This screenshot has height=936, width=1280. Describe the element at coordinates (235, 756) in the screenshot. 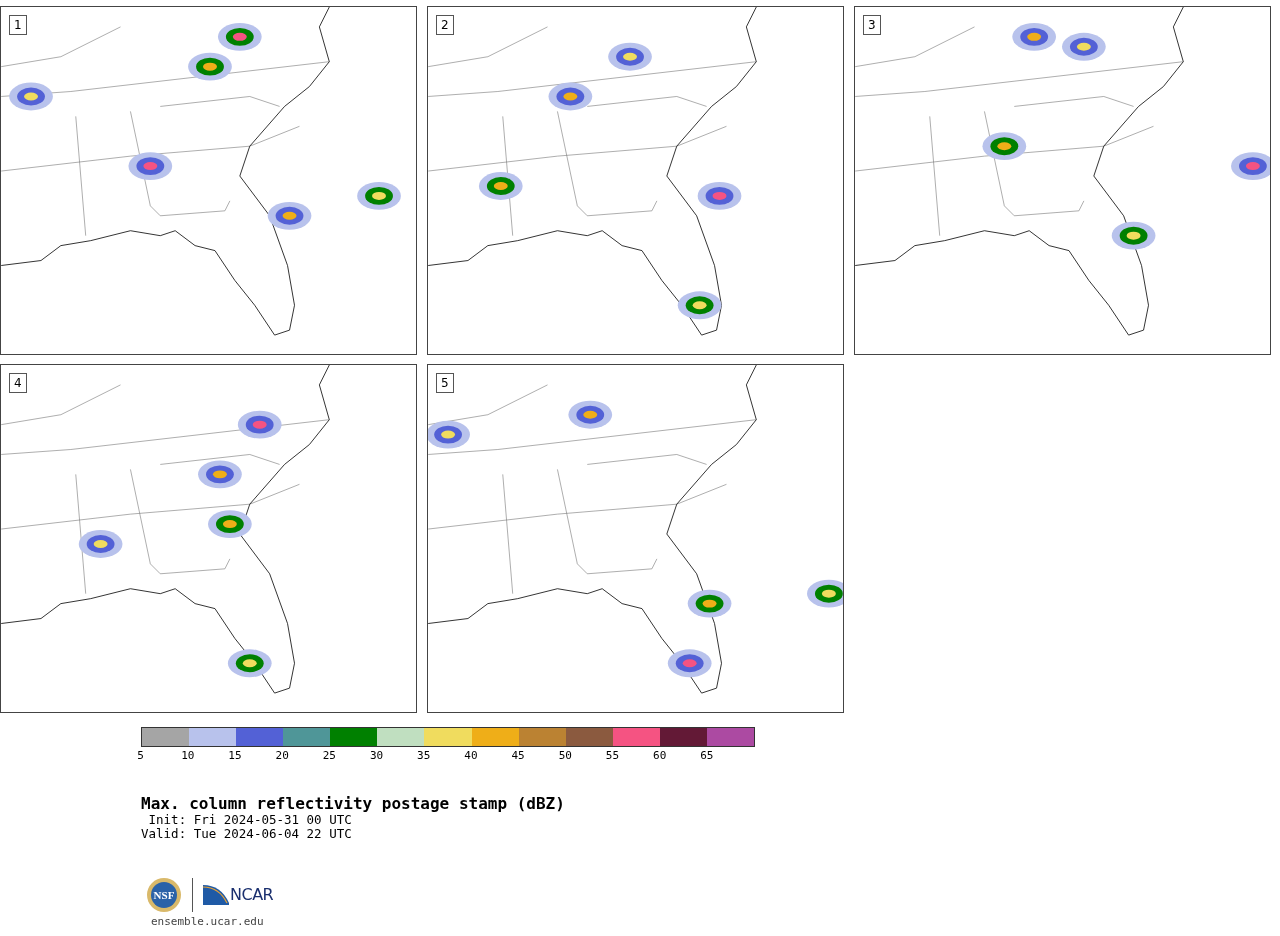

I see `tick-label: 15` at that location.